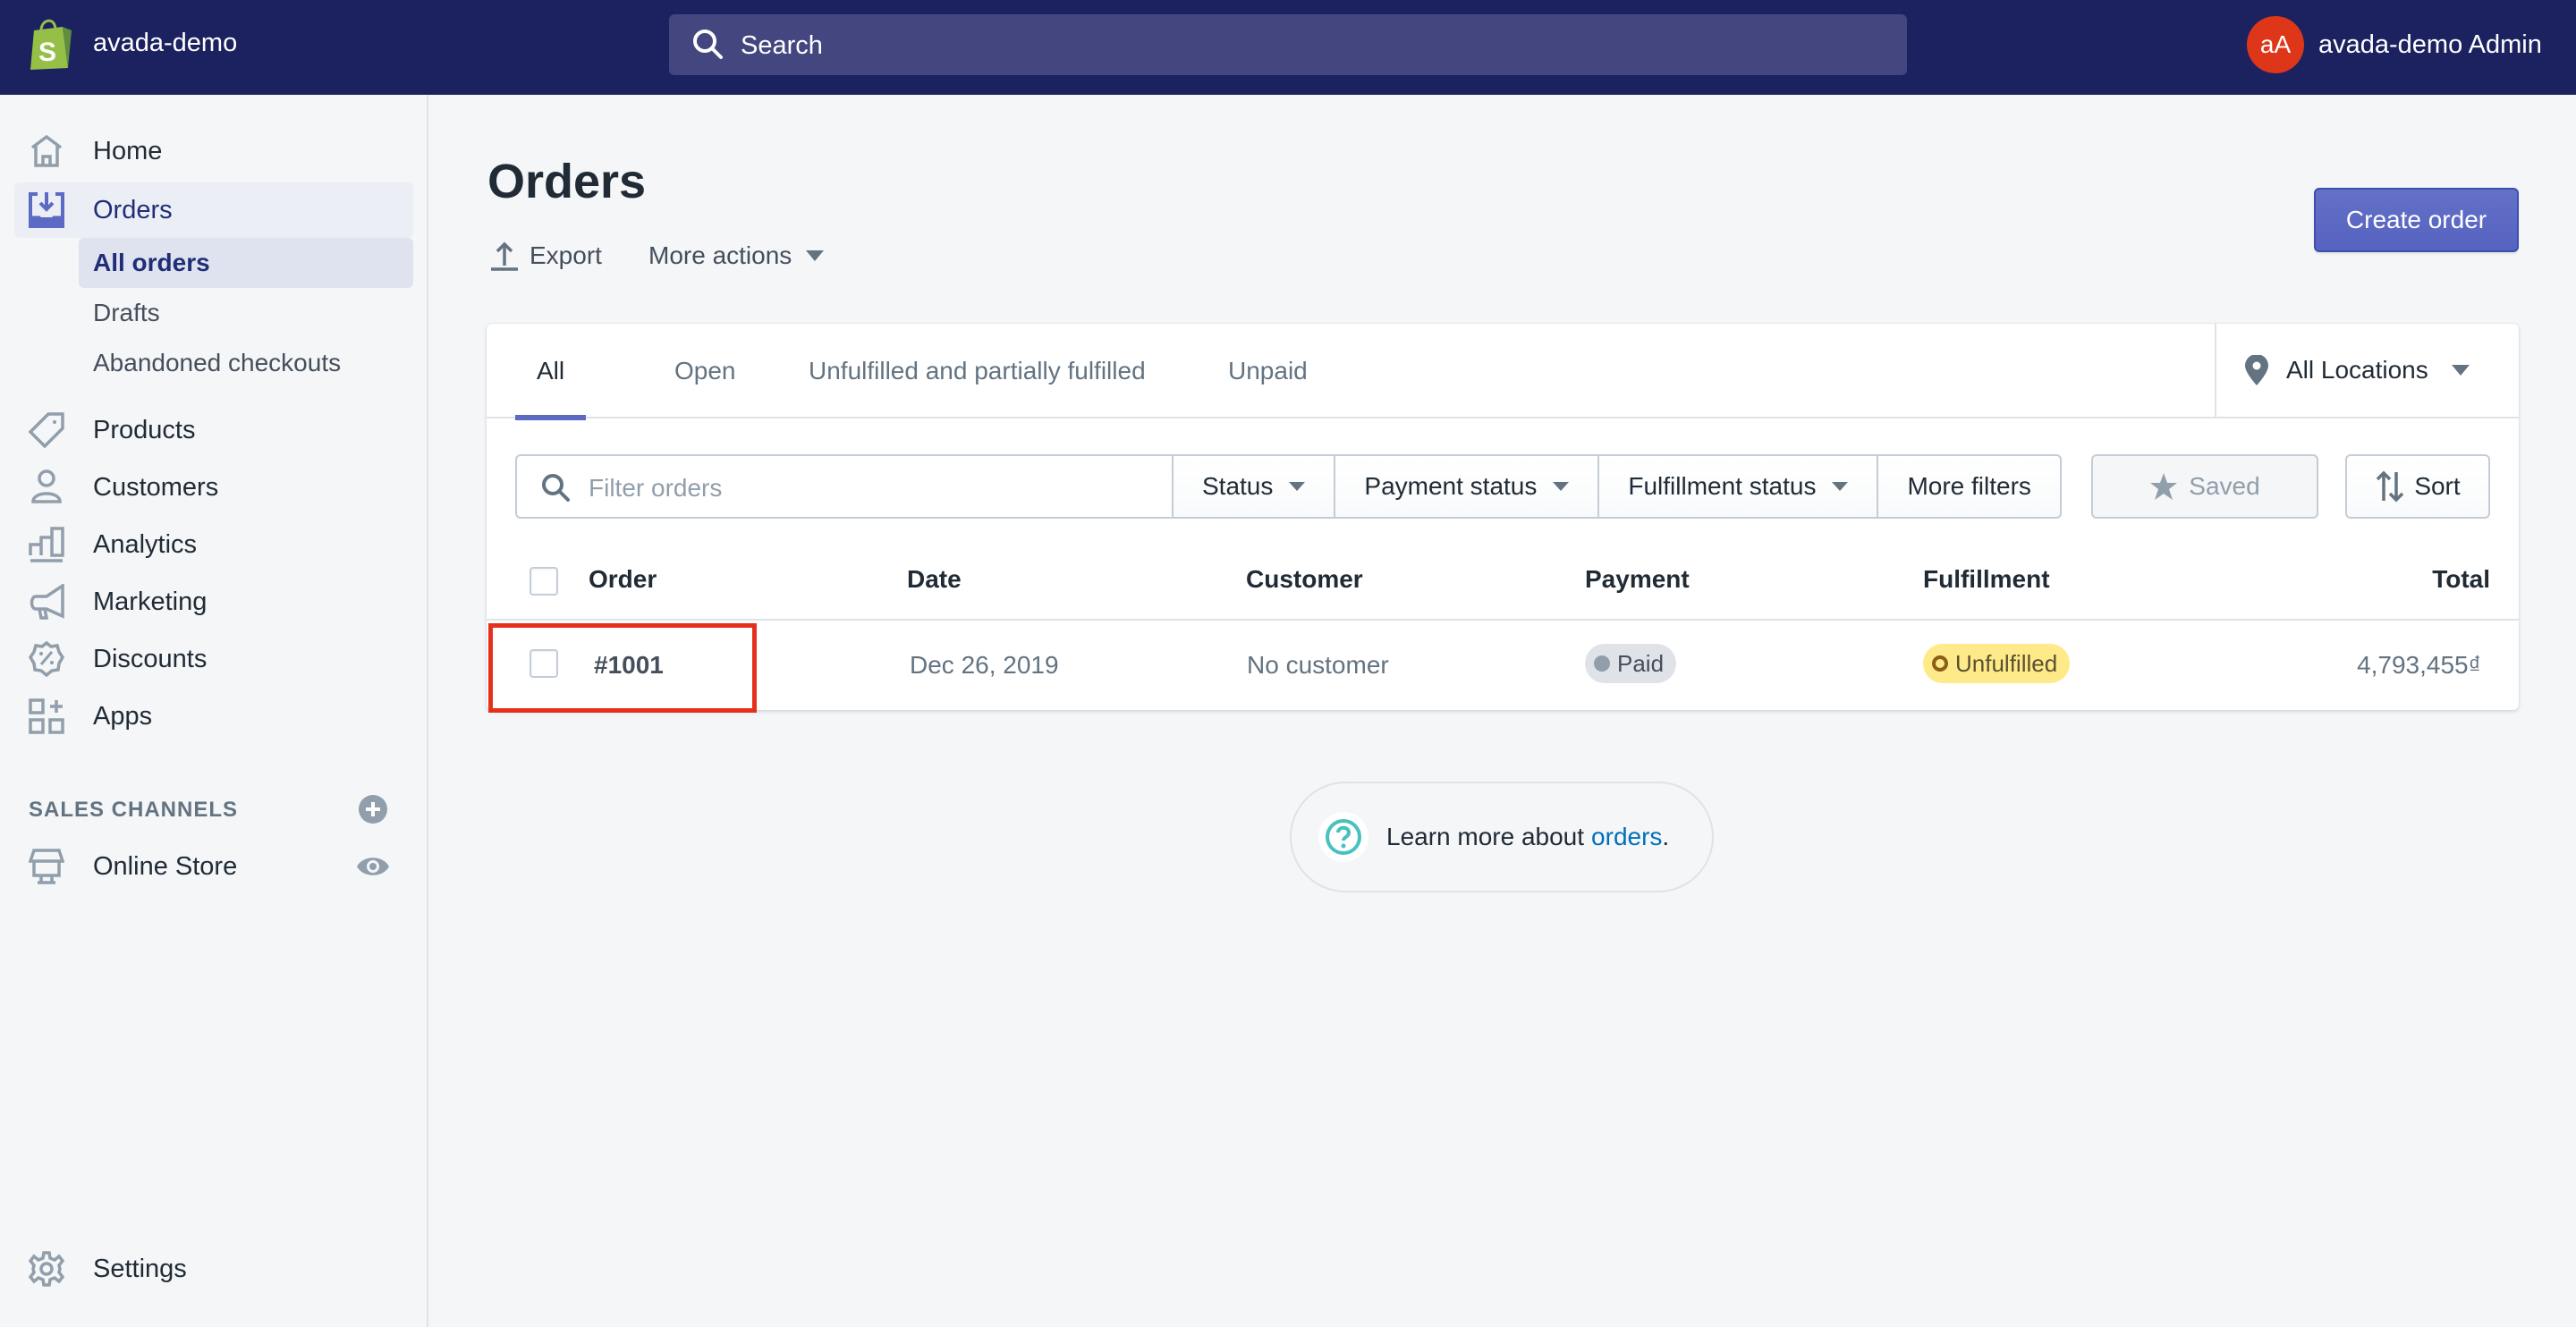  I want to click on home-icon, so click(46, 150).